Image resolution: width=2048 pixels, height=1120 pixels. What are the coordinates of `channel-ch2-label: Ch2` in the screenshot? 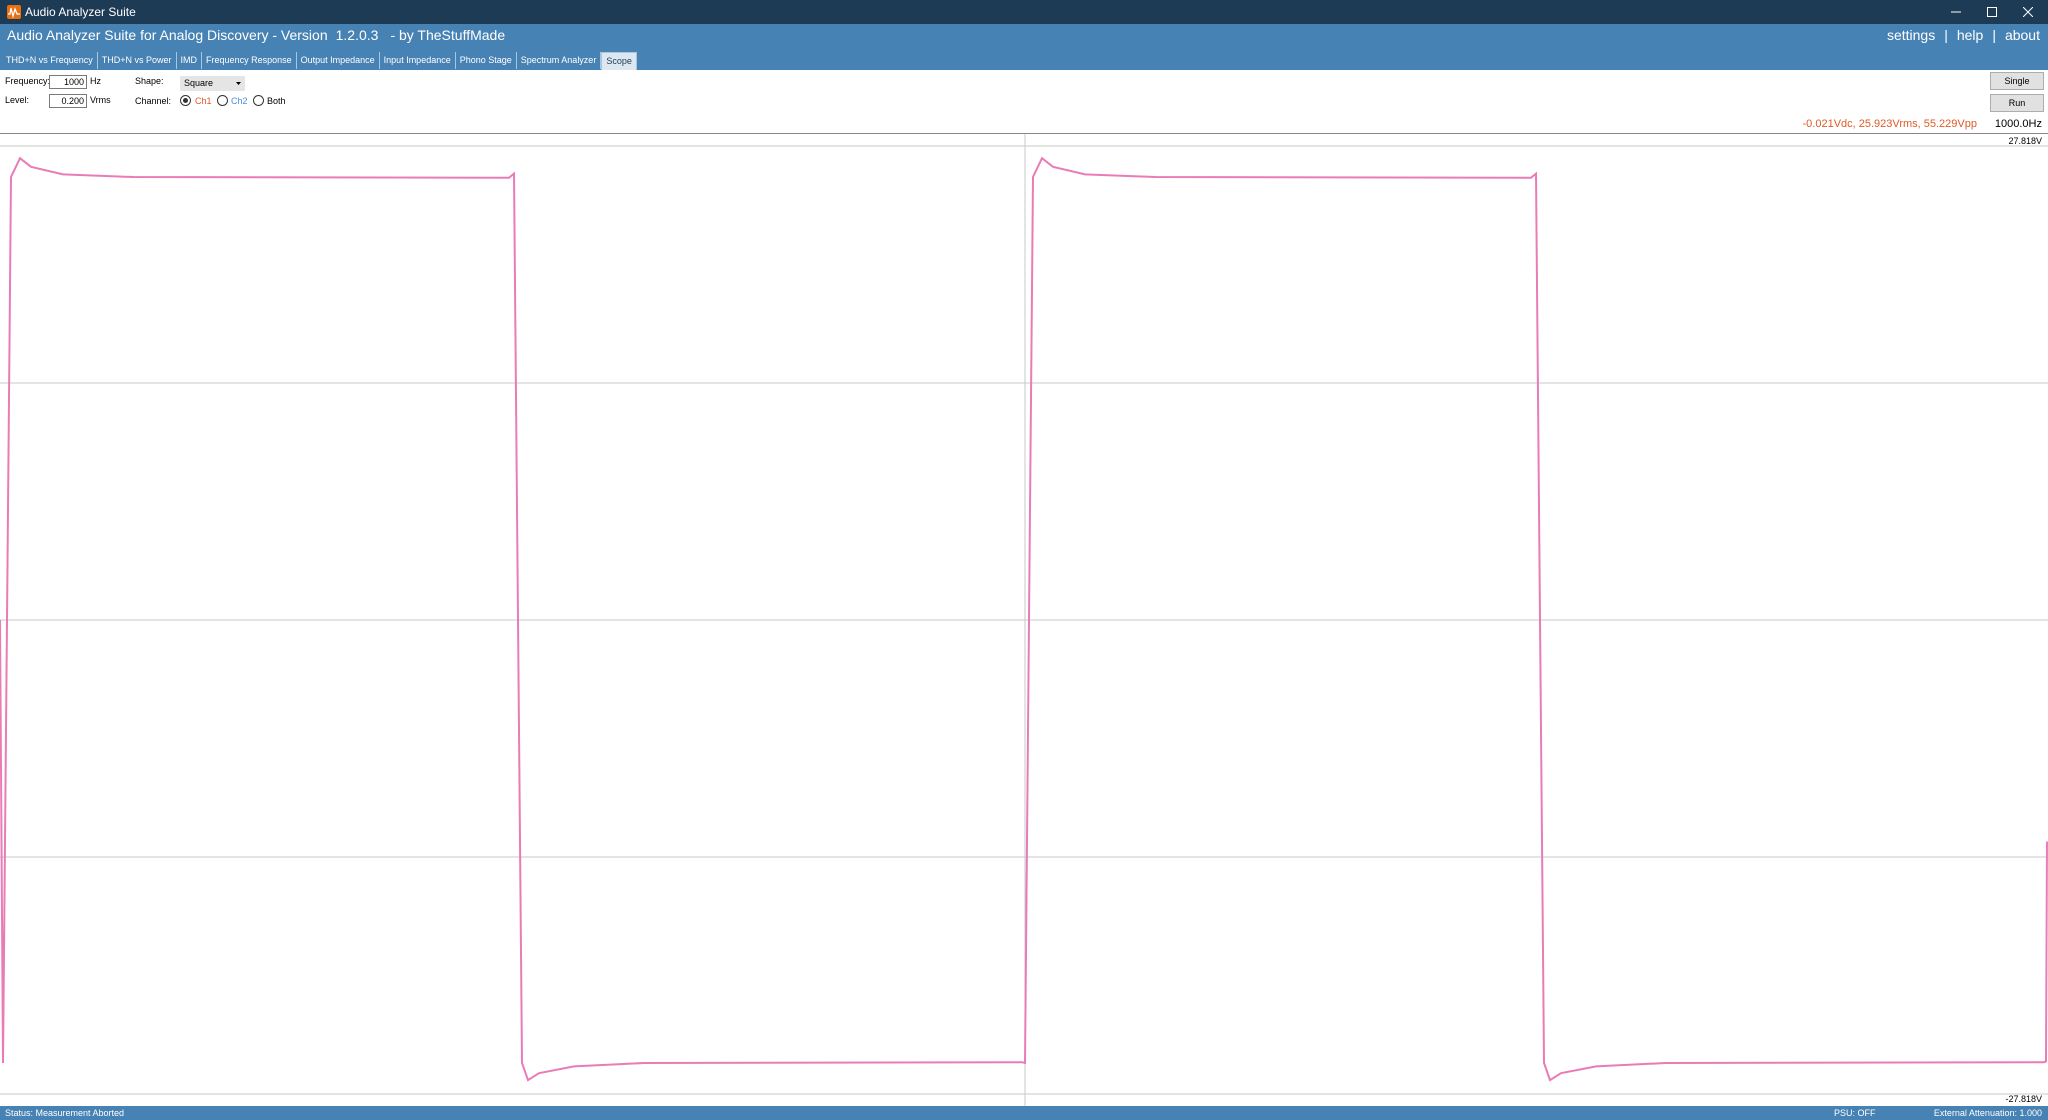 It's located at (239, 101).